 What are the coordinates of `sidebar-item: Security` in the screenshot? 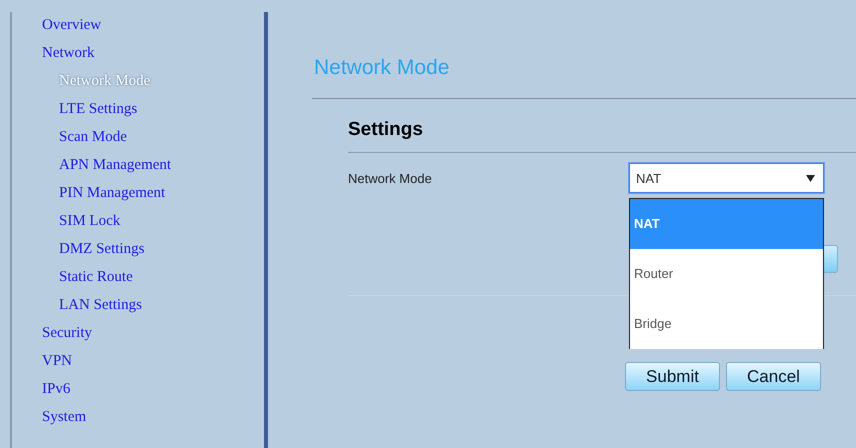 It's located at (67, 338).